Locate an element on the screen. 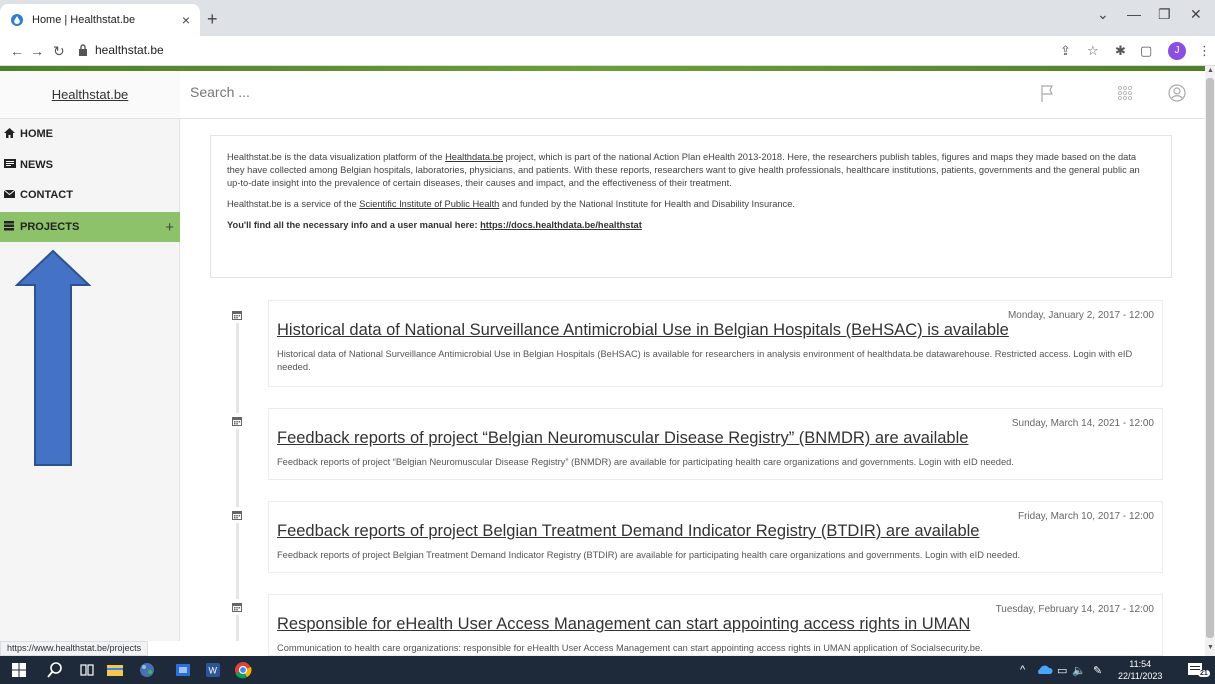  forward-button: → is located at coordinates (37, 51).